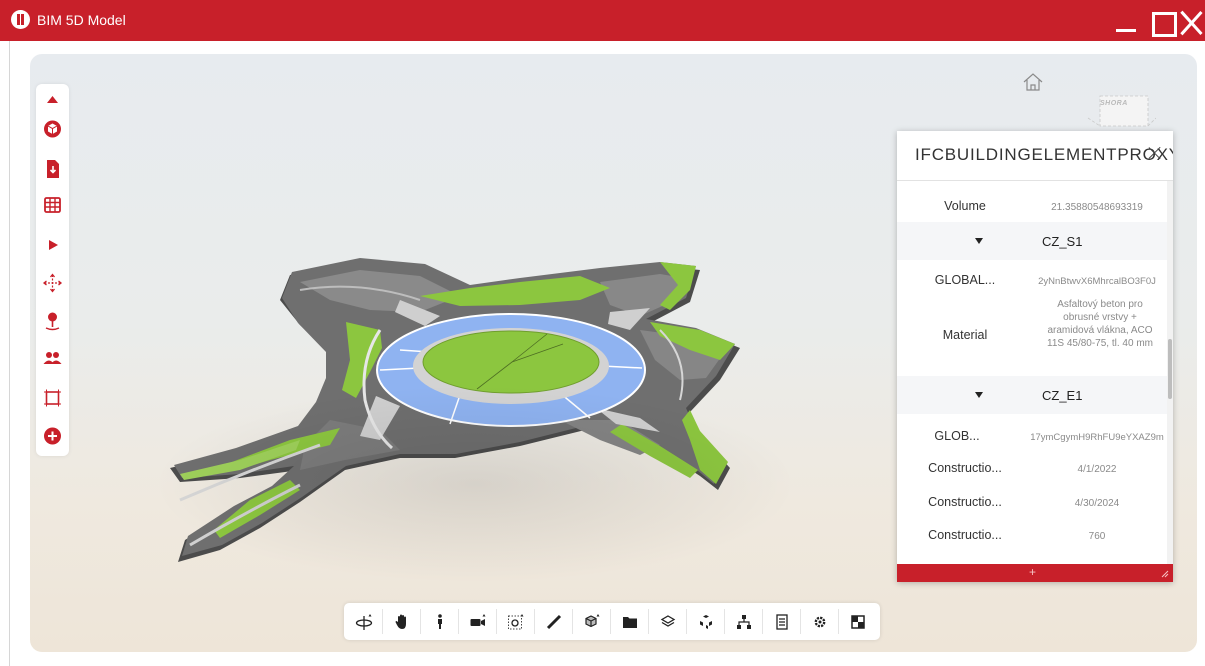 Image resolution: width=1205 pixels, height=666 pixels. I want to click on maximize-button, so click(1163, 23).